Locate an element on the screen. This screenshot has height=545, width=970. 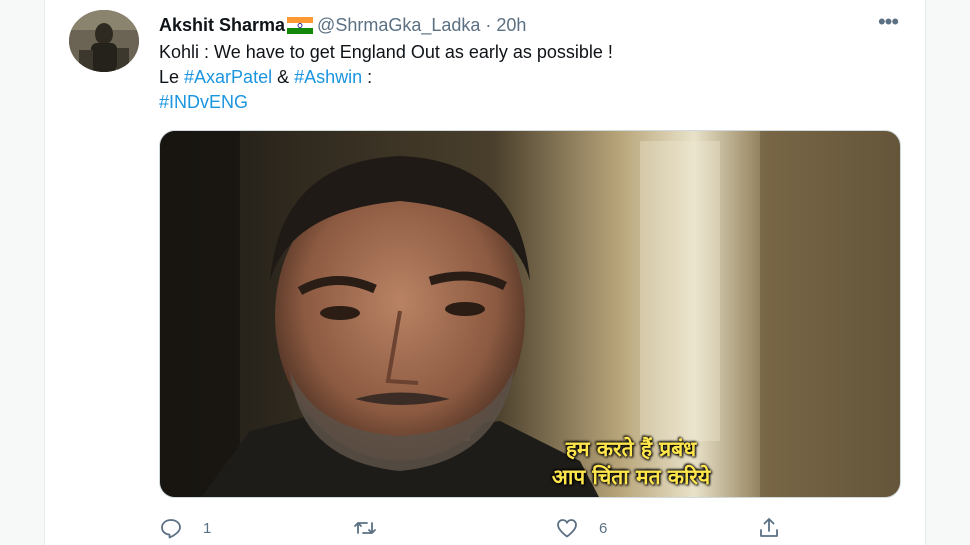
india-flag-icon is located at coordinates (300, 25).